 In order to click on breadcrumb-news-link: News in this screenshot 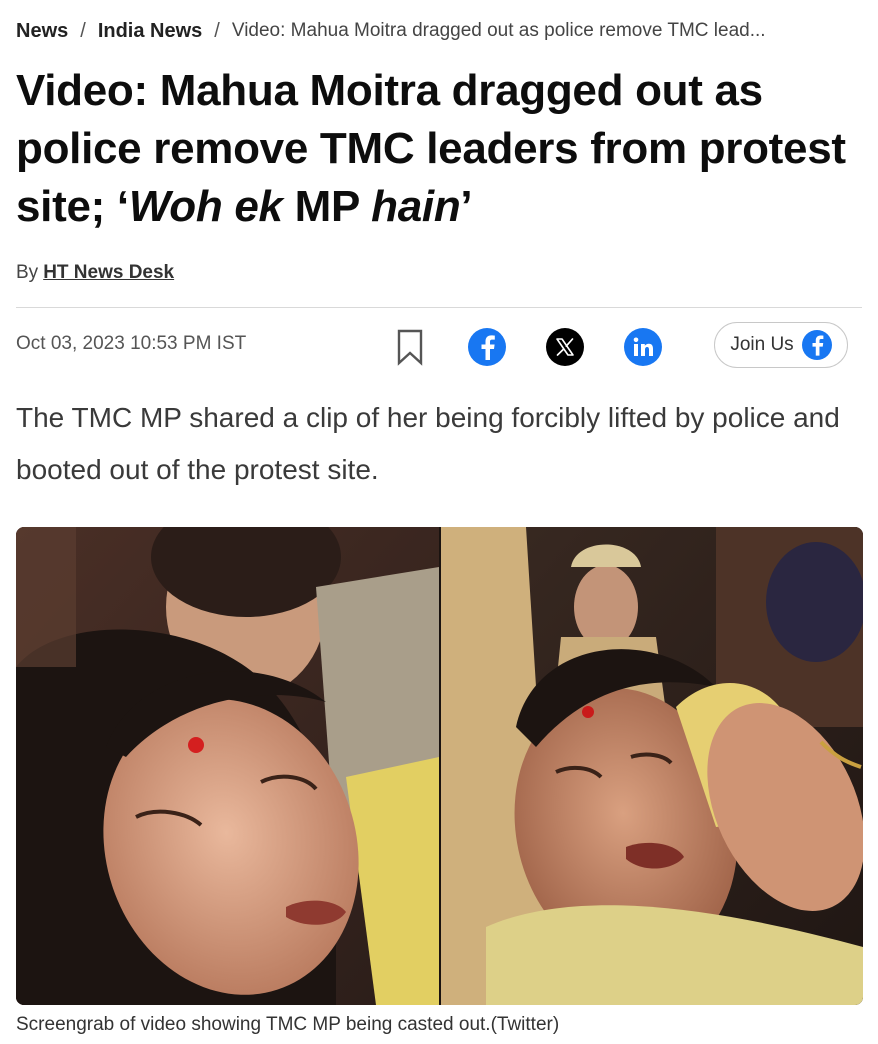, I will do `click(42, 31)`.